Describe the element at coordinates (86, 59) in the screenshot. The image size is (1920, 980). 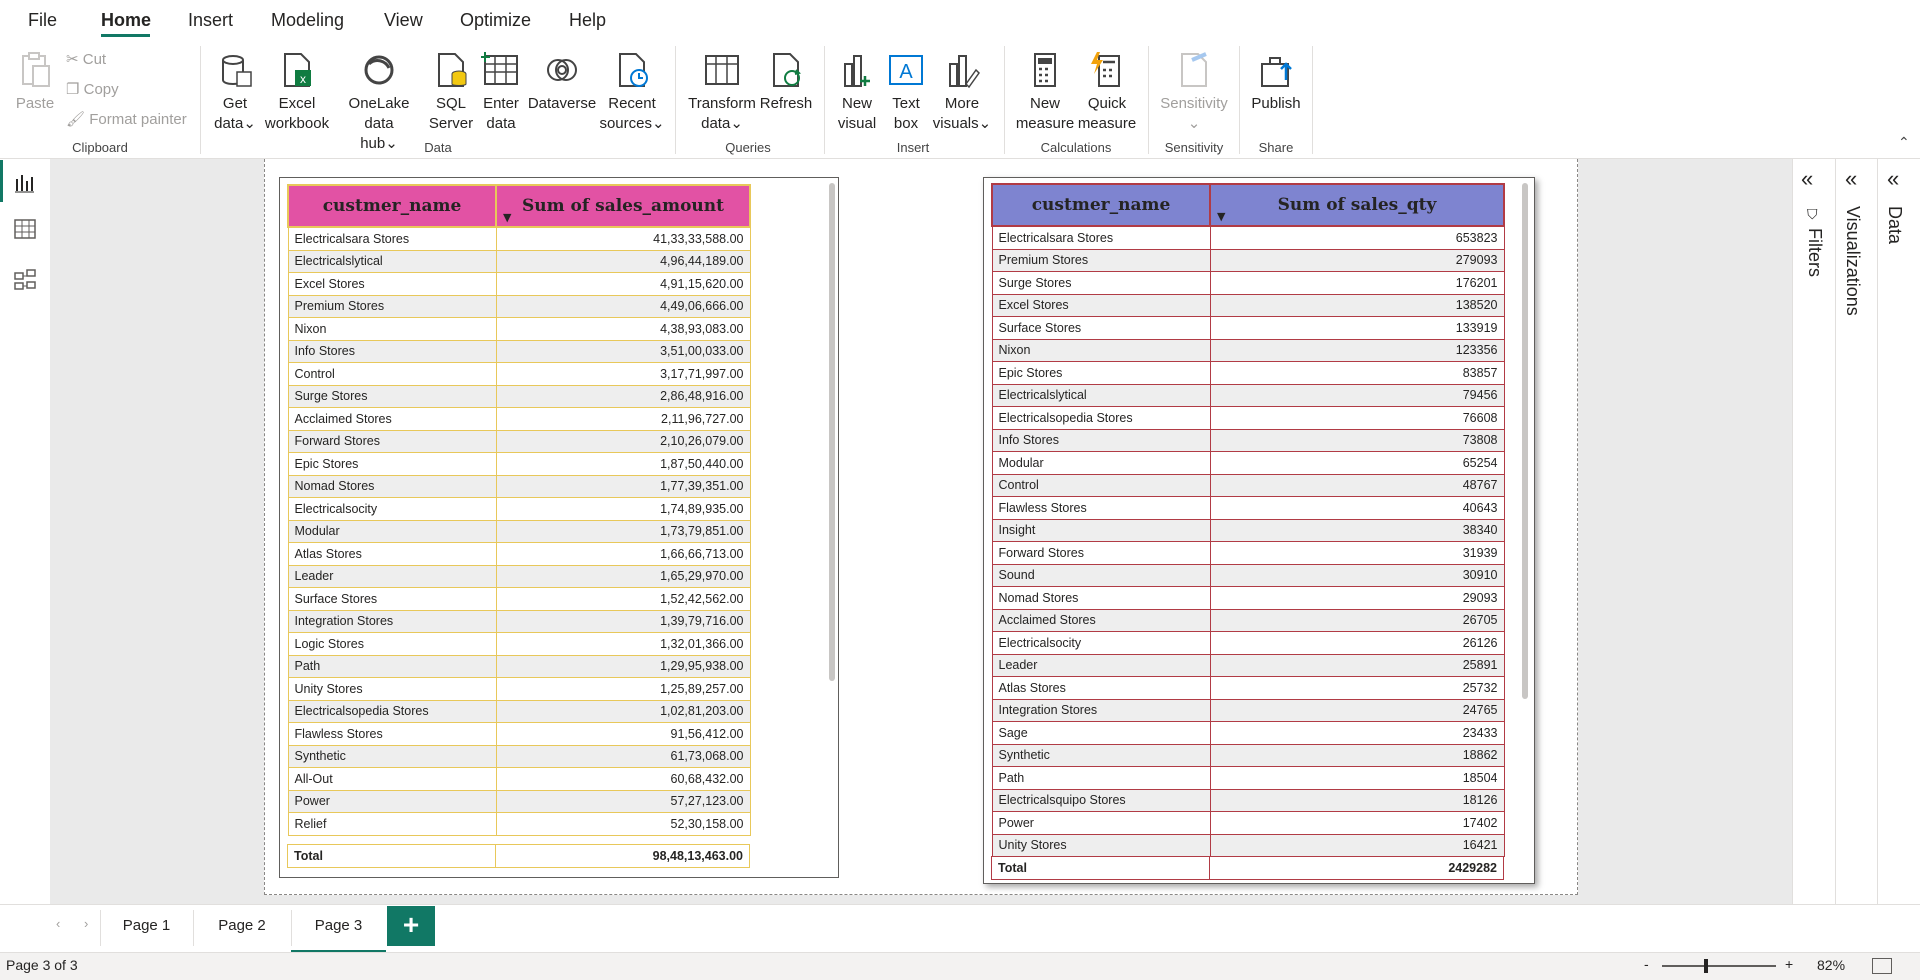
I see `cut-button: ✂ Cut` at that location.